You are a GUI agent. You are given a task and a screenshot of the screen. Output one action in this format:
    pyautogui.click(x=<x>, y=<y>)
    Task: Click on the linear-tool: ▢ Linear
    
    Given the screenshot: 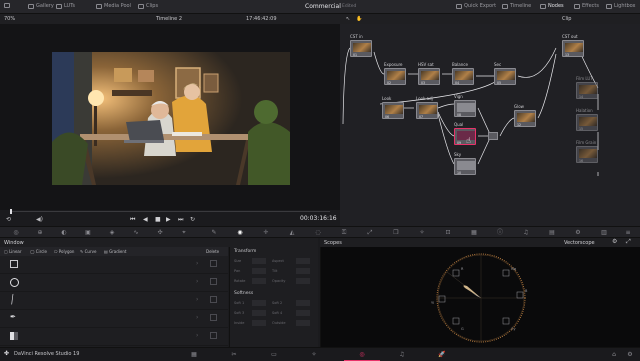 What is the action you would take?
    pyautogui.click(x=13, y=251)
    